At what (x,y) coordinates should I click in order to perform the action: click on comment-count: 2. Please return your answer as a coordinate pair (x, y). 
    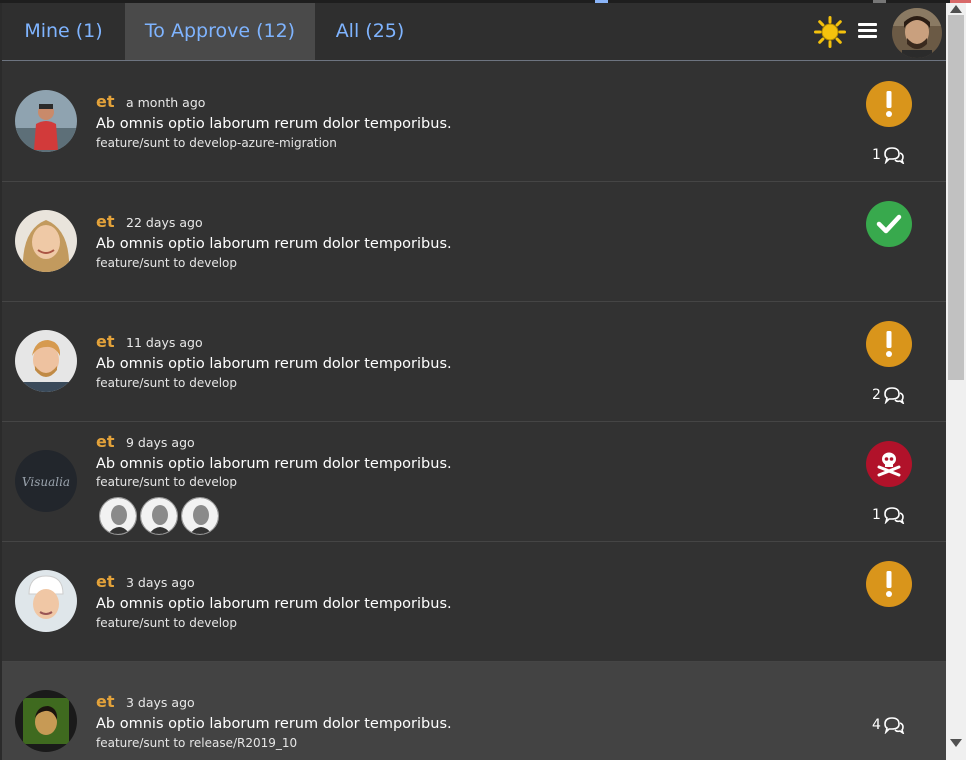
    Looking at the image, I should click on (888, 395).